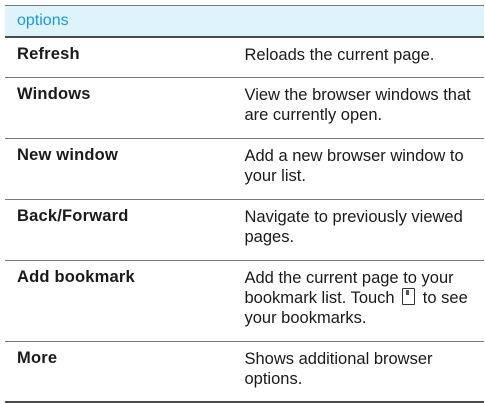 The width and height of the screenshot is (485, 403). What do you see at coordinates (125, 301) in the screenshot?
I see `option-name: Add bookmark` at bounding box center [125, 301].